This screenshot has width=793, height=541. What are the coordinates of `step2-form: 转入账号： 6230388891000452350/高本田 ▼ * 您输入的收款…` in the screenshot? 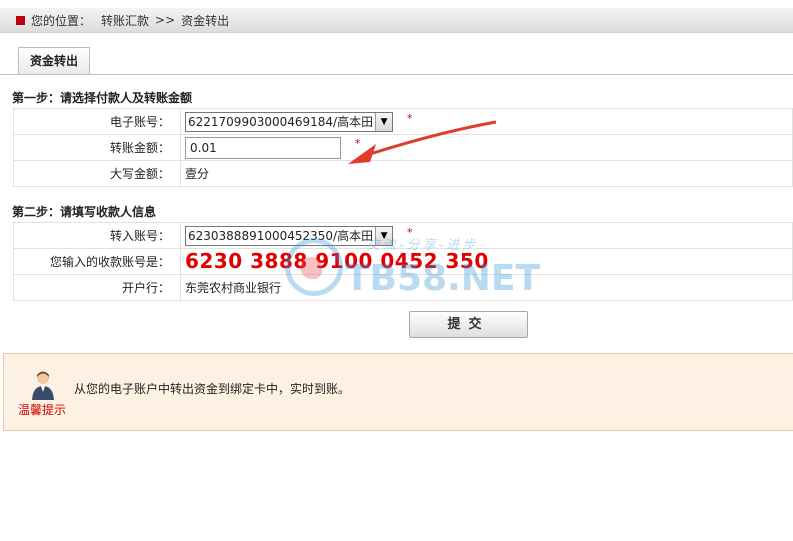 It's located at (403, 261).